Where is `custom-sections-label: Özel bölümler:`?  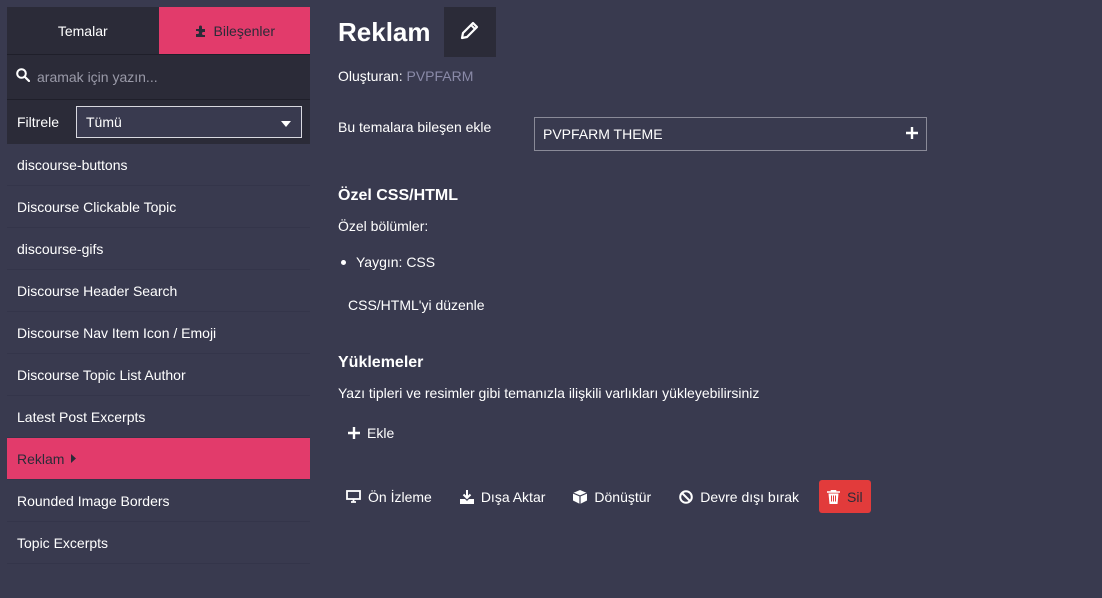
custom-sections-label: Özel bölümler: is located at coordinates (383, 226).